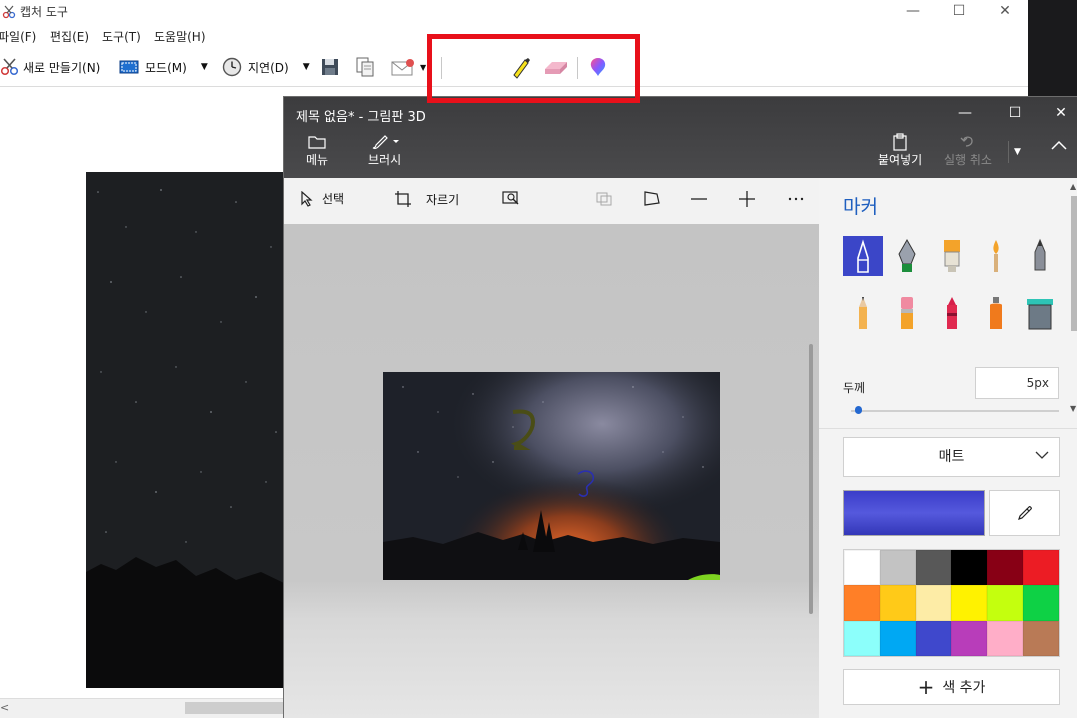  Describe the element at coordinates (1059, 151) in the screenshot. I see `collapse-ribbon-button` at that location.